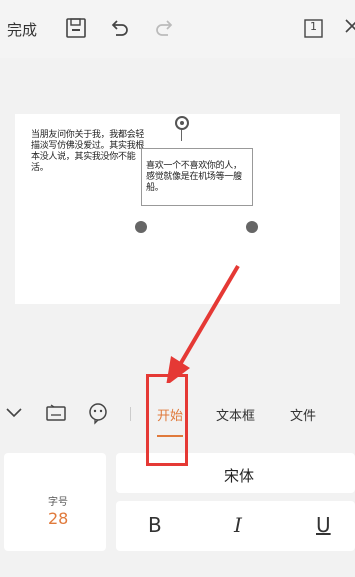 This screenshot has width=355, height=577. What do you see at coordinates (323, 525) in the screenshot?
I see `underline-button: U` at bounding box center [323, 525].